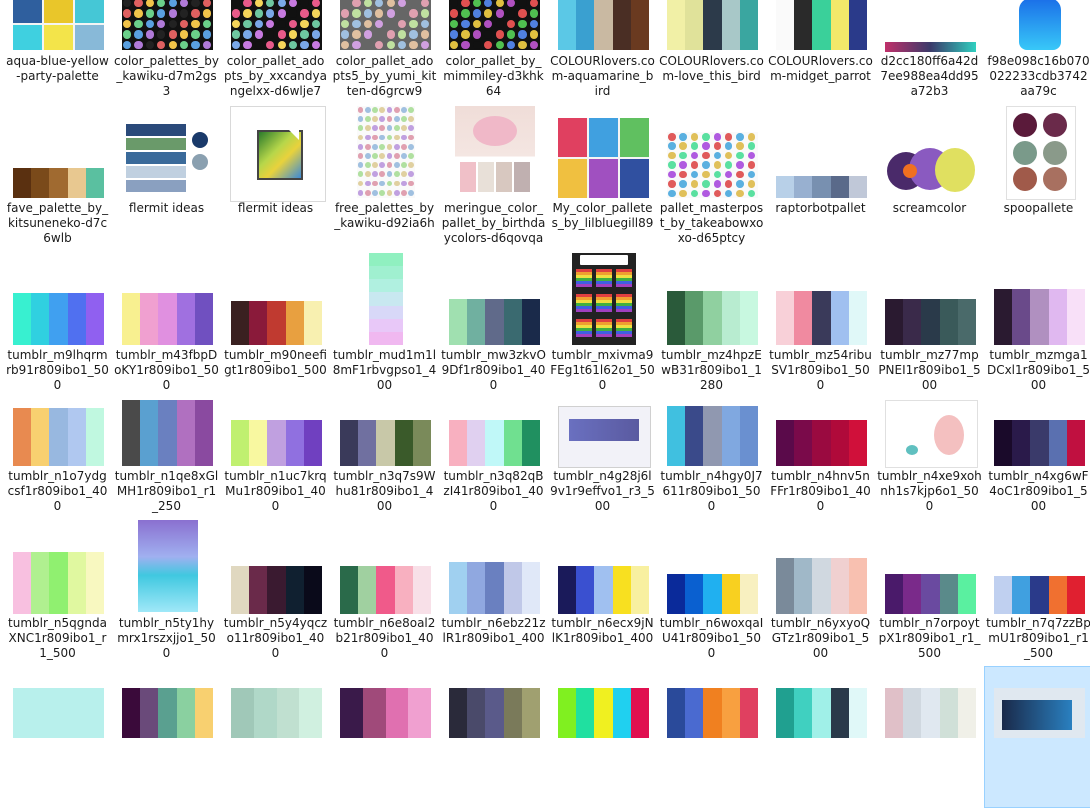  I want to click on file-item: tumblr_n6ecx9jNlK1r809ibo1_400, so click(602, 591).